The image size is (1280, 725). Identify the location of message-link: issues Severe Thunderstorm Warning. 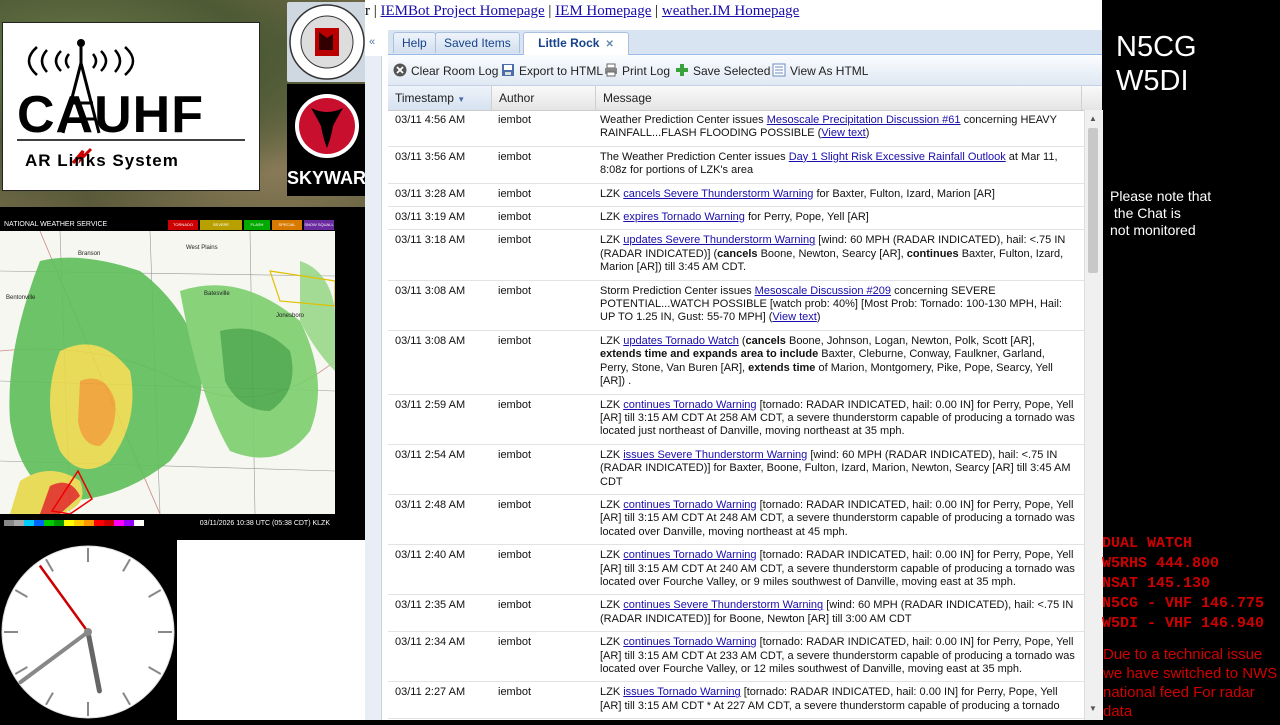
(715, 455).